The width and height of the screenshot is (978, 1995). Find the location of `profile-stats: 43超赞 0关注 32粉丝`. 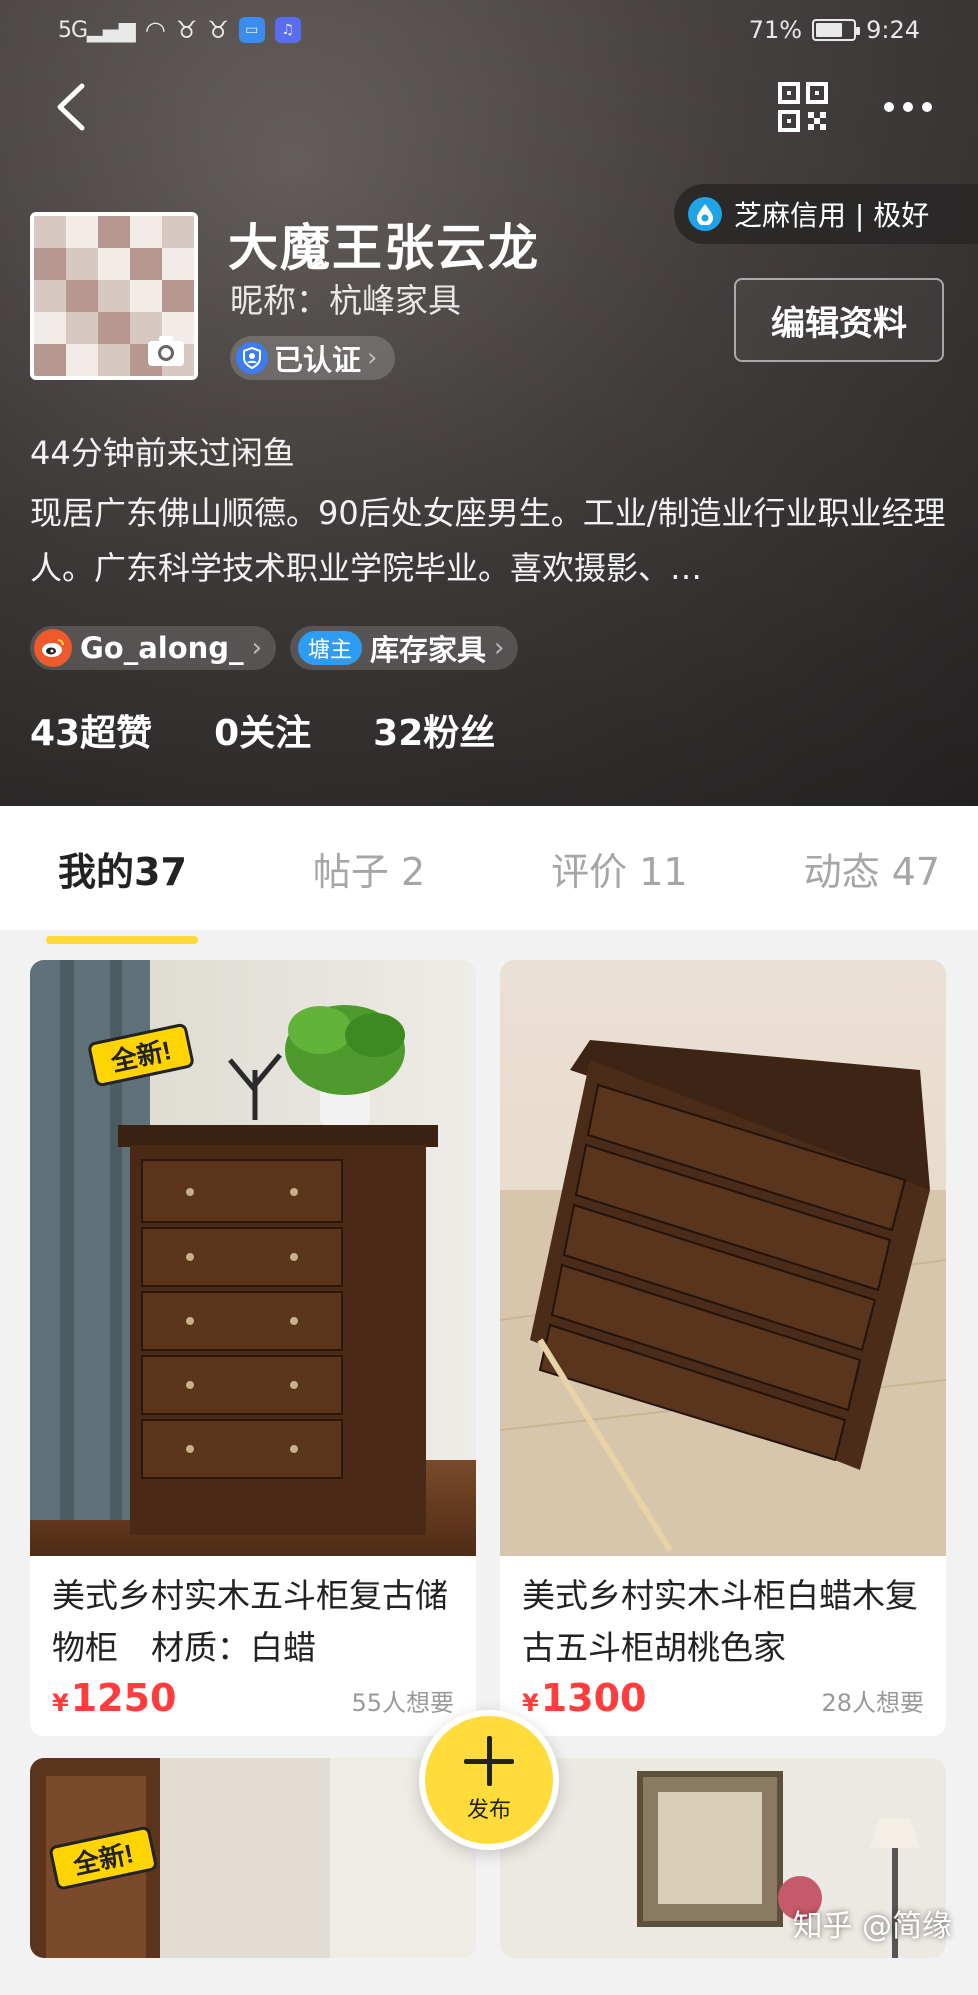

profile-stats: 43超赞 0关注 32粉丝 is located at coordinates (262, 730).